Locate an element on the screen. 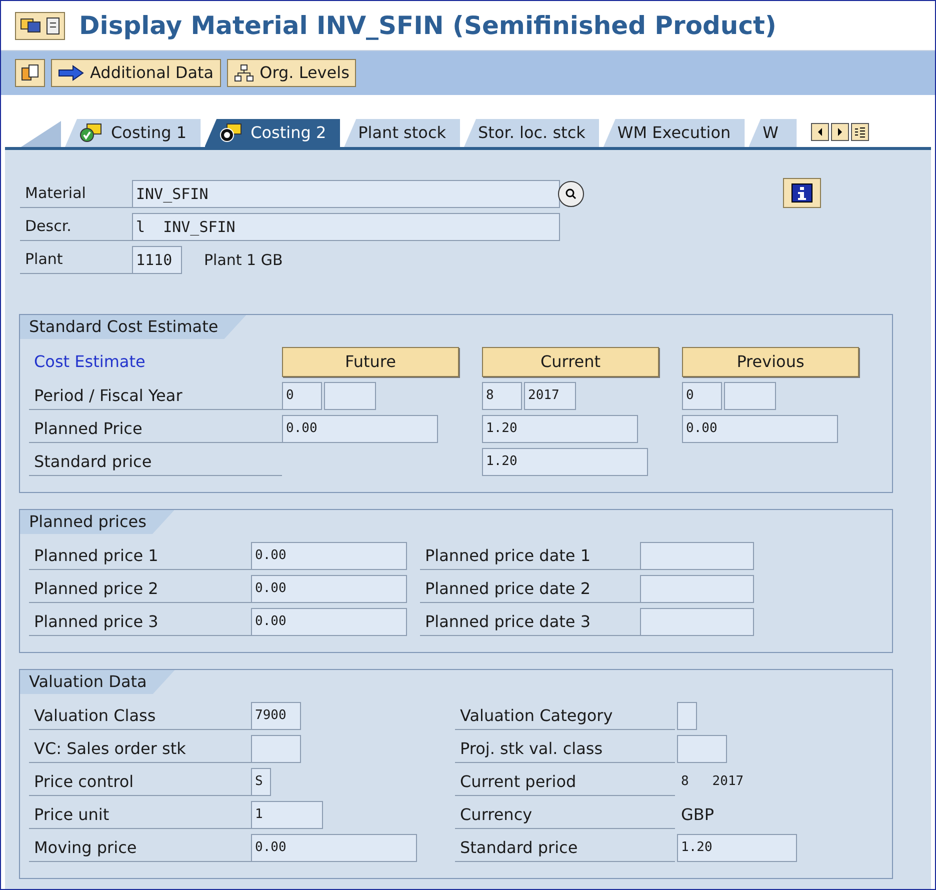 The image size is (936, 890). group-title: Standard Cost Estimate is located at coordinates (133, 327).